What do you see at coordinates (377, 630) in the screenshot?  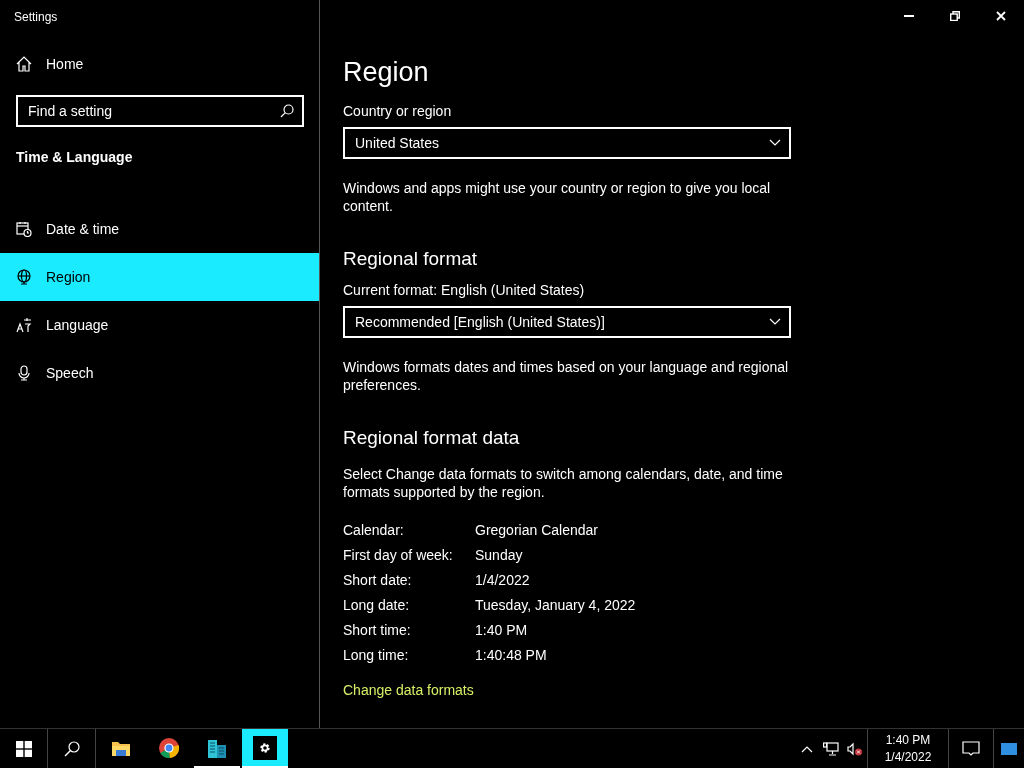 I see `format-label: Short time:` at bounding box center [377, 630].